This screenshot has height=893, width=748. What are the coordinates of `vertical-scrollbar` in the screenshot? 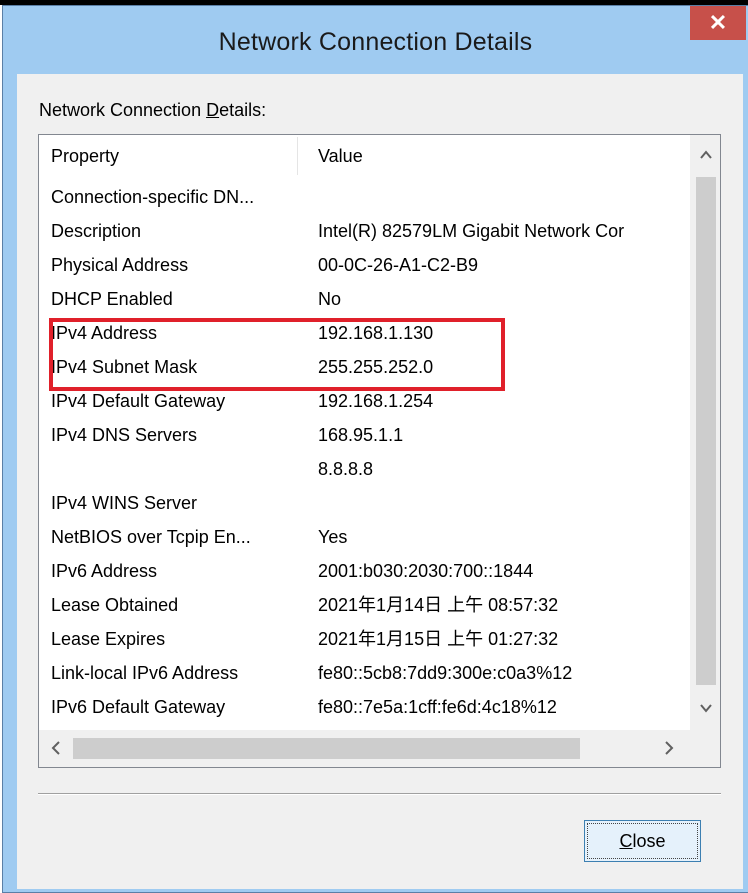 It's located at (705, 432).